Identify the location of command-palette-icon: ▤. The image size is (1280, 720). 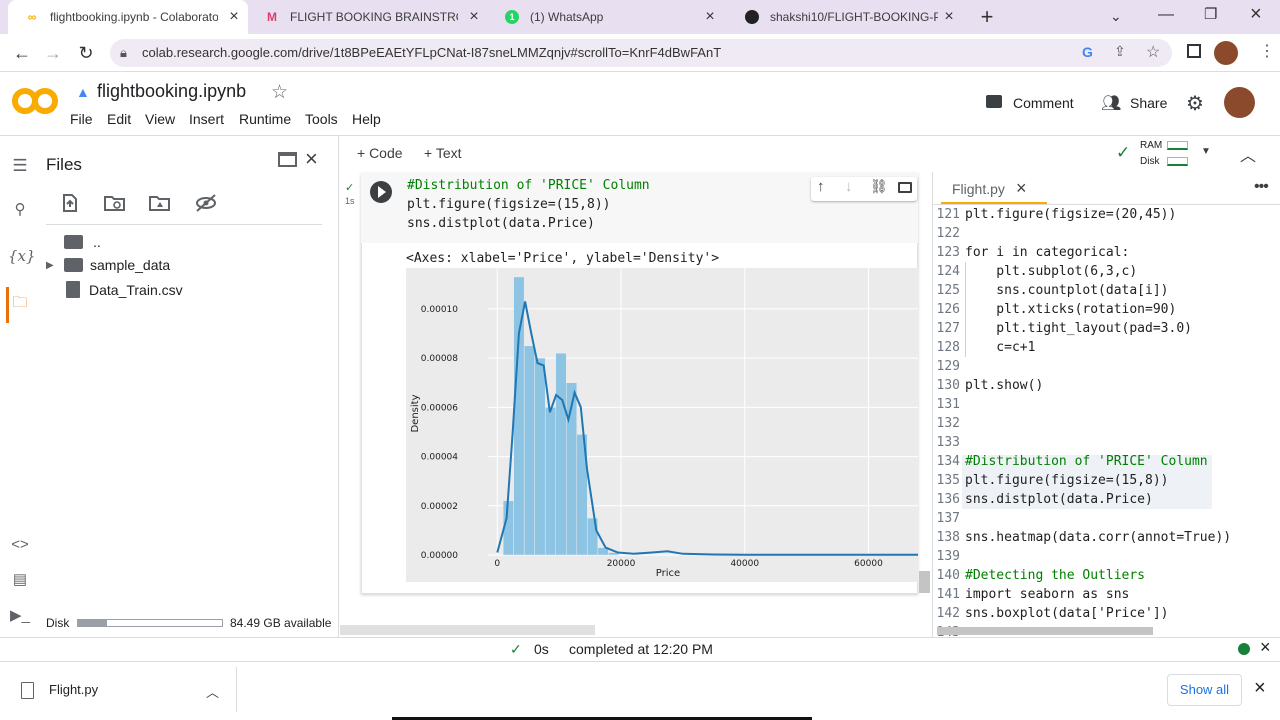
(20, 580).